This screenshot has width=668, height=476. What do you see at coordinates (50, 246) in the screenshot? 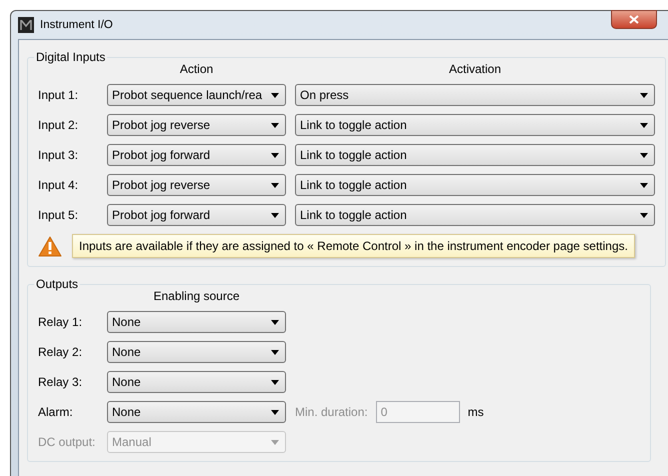
I see `warning-icon` at bounding box center [50, 246].